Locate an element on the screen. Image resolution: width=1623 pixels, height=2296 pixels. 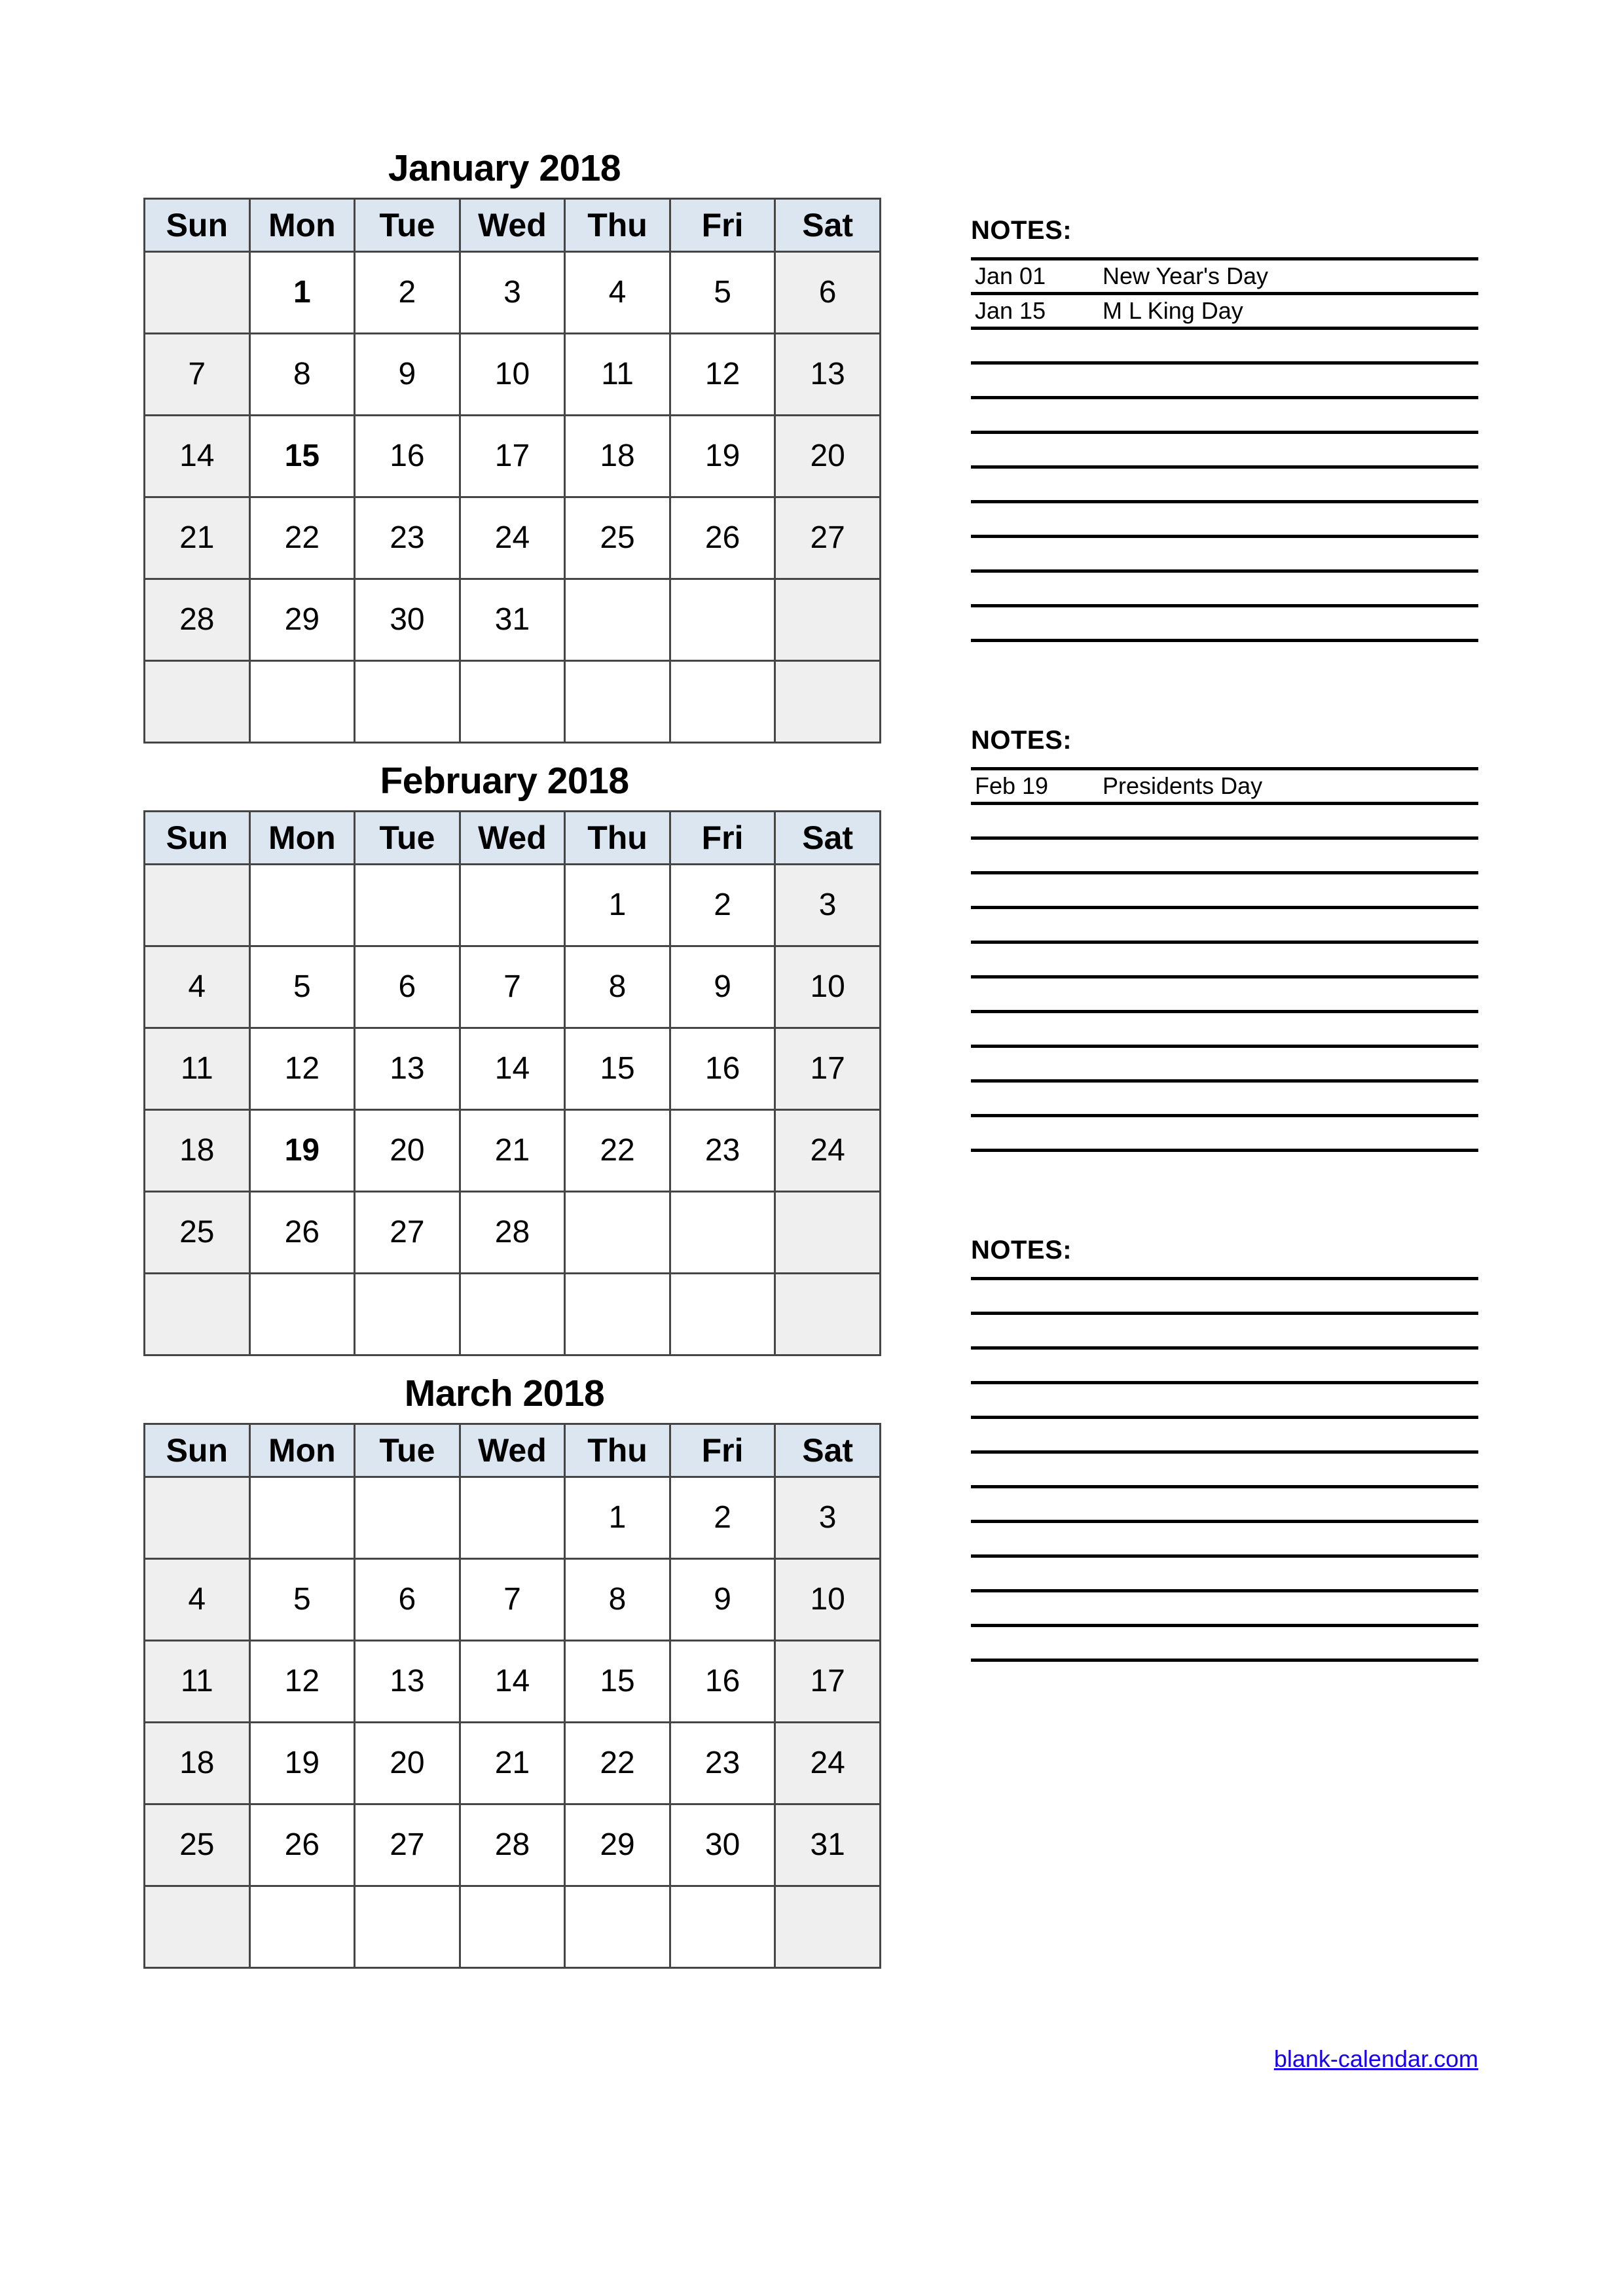
calendar-day-cell: 5 is located at coordinates (302, 986).